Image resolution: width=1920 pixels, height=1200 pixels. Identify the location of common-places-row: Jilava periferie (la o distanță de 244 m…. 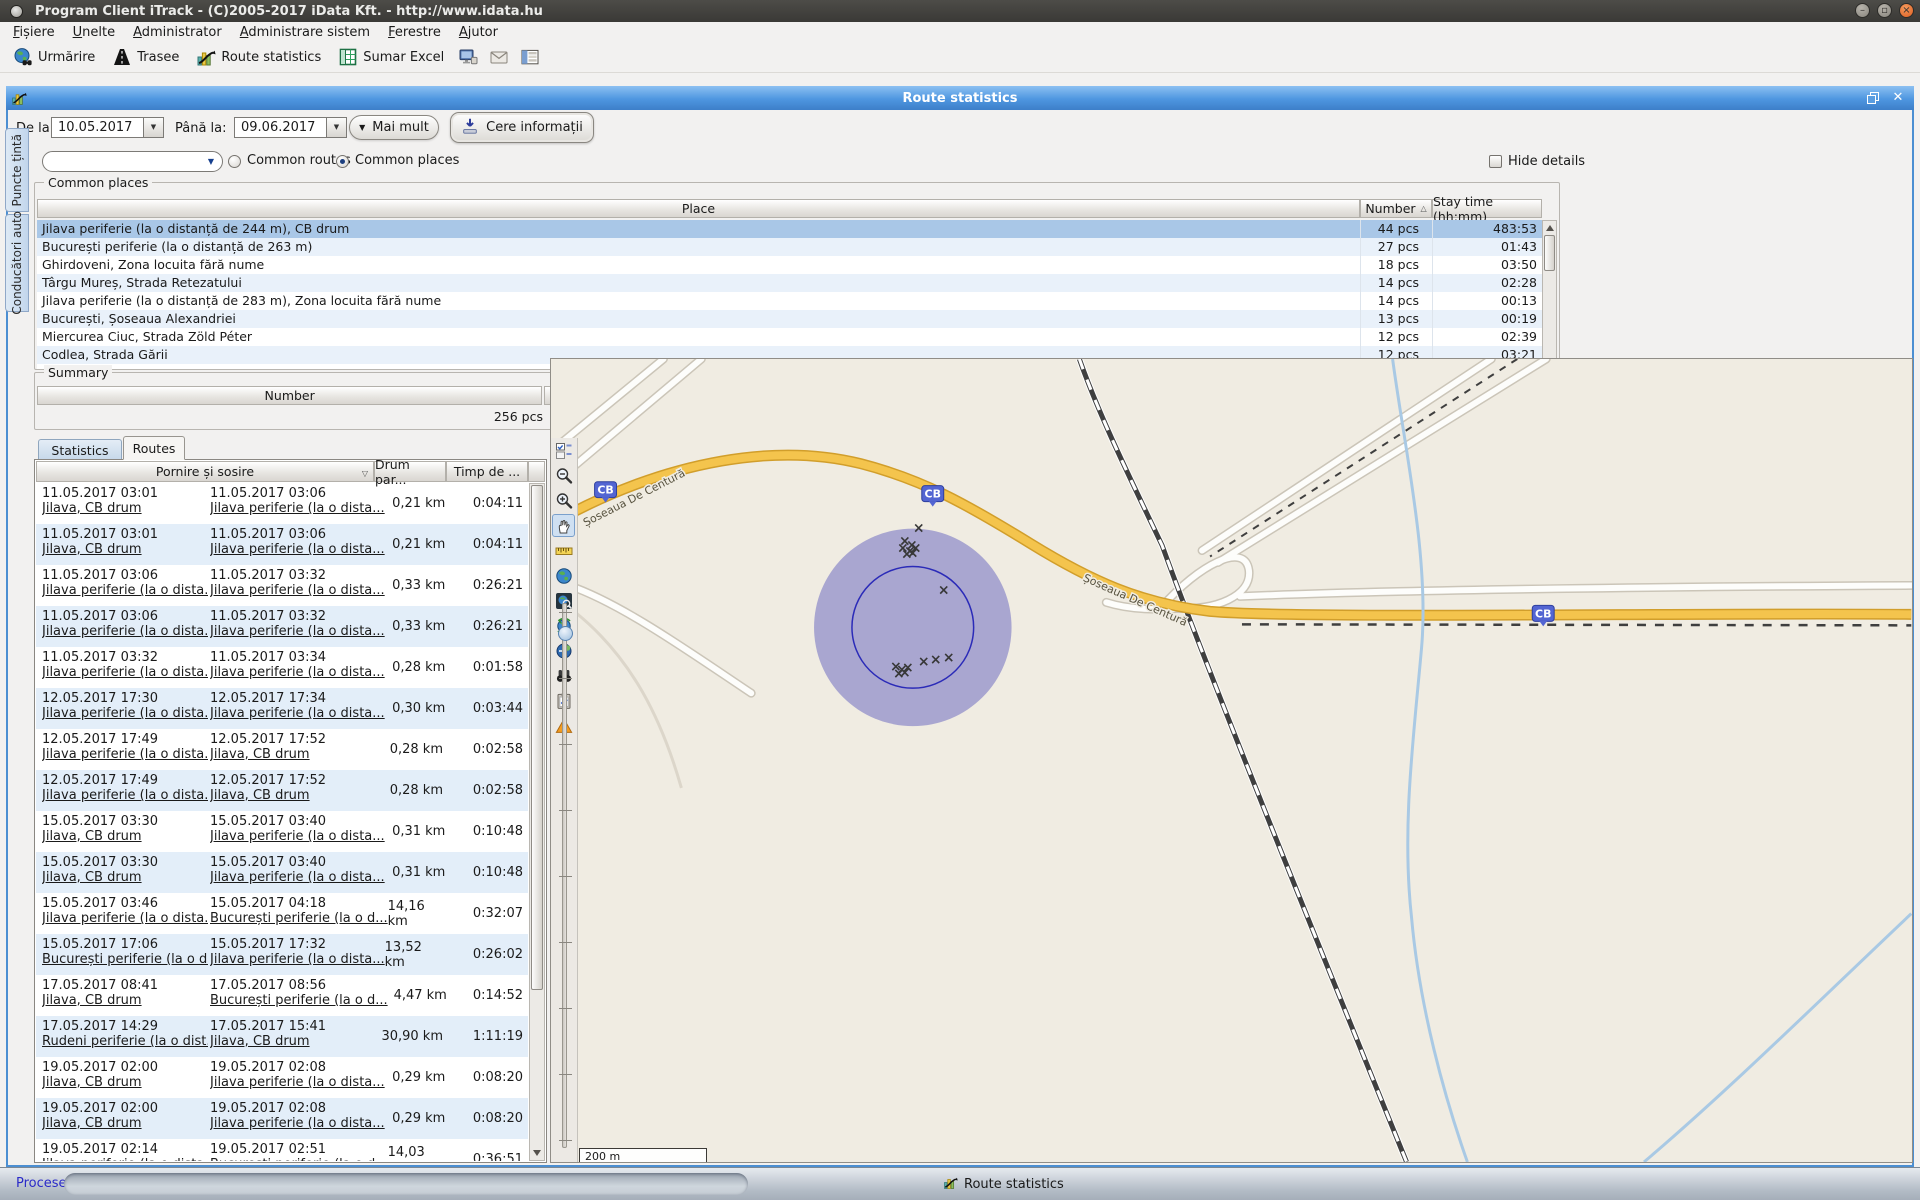
(789, 229).